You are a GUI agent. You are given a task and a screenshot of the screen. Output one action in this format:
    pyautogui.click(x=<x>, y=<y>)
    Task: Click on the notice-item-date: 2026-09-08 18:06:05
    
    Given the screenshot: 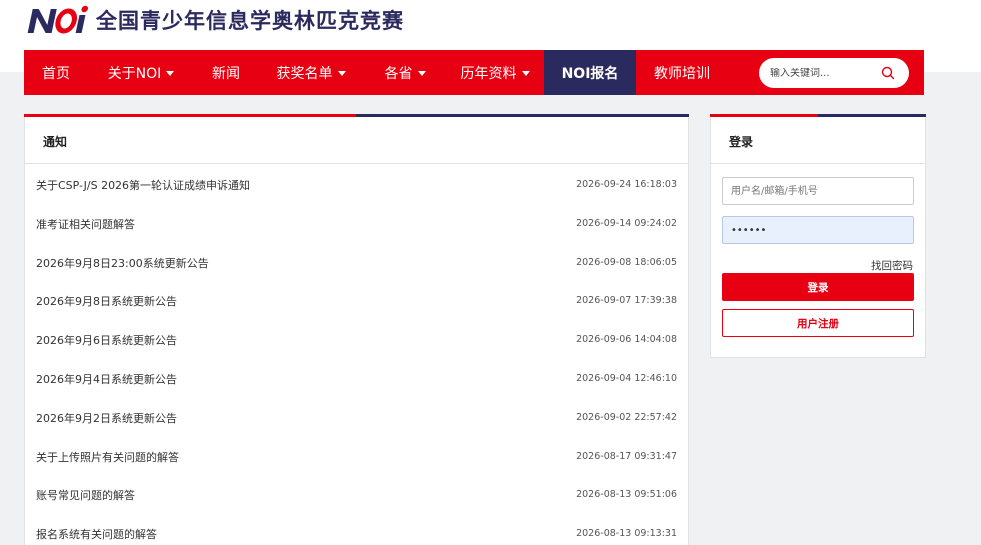 What is the action you would take?
    pyautogui.click(x=626, y=262)
    